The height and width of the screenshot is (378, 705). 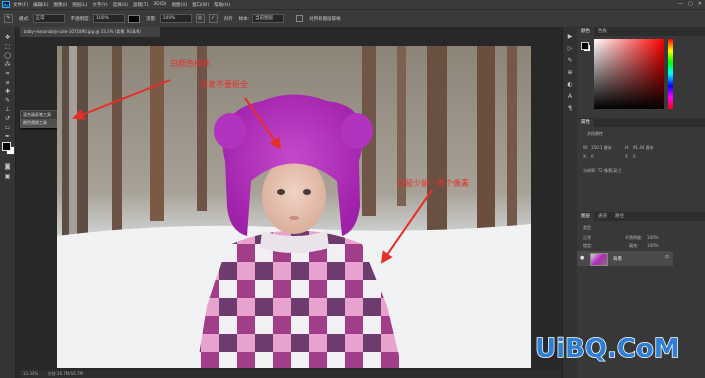 What do you see at coordinates (602, 217) in the screenshot?
I see `tab-channels: 通道` at bounding box center [602, 217].